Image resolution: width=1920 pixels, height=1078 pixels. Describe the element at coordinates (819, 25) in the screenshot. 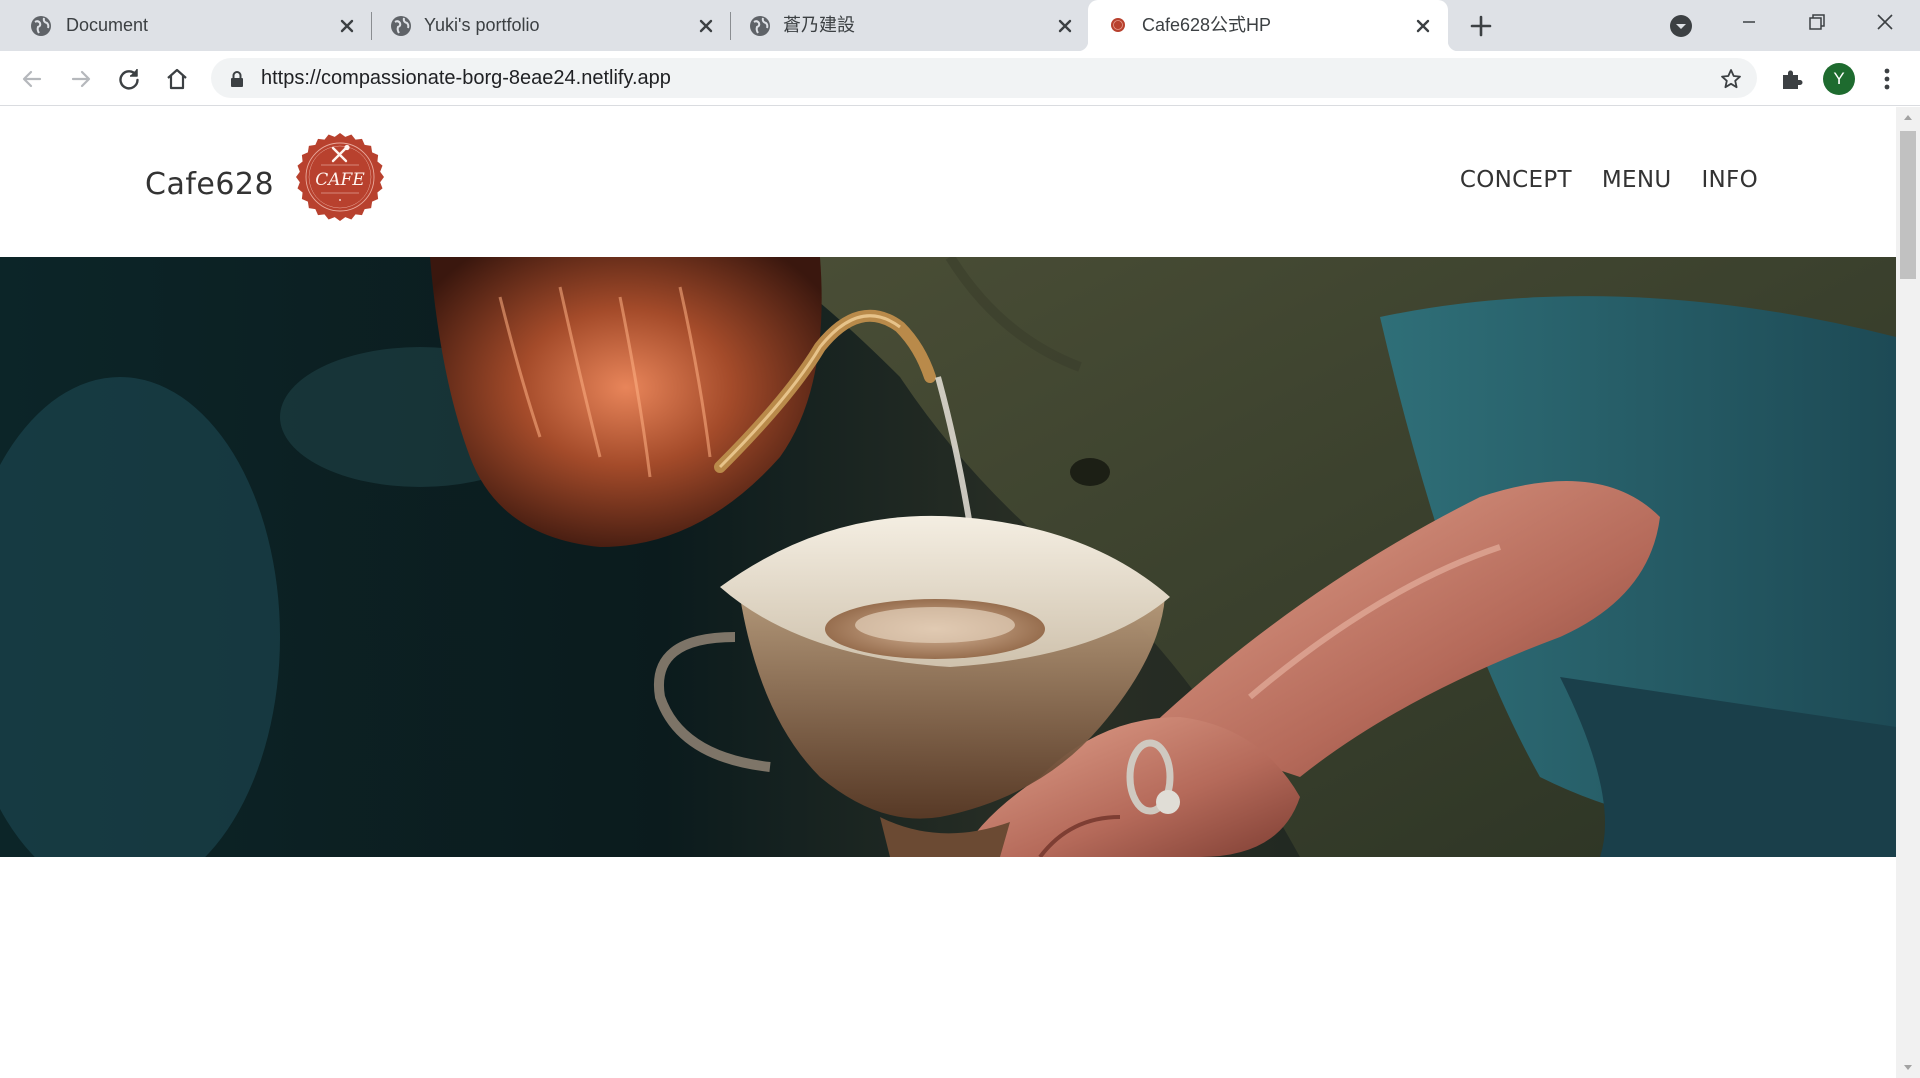

I see `tab-title: 蒼乃建設` at that location.